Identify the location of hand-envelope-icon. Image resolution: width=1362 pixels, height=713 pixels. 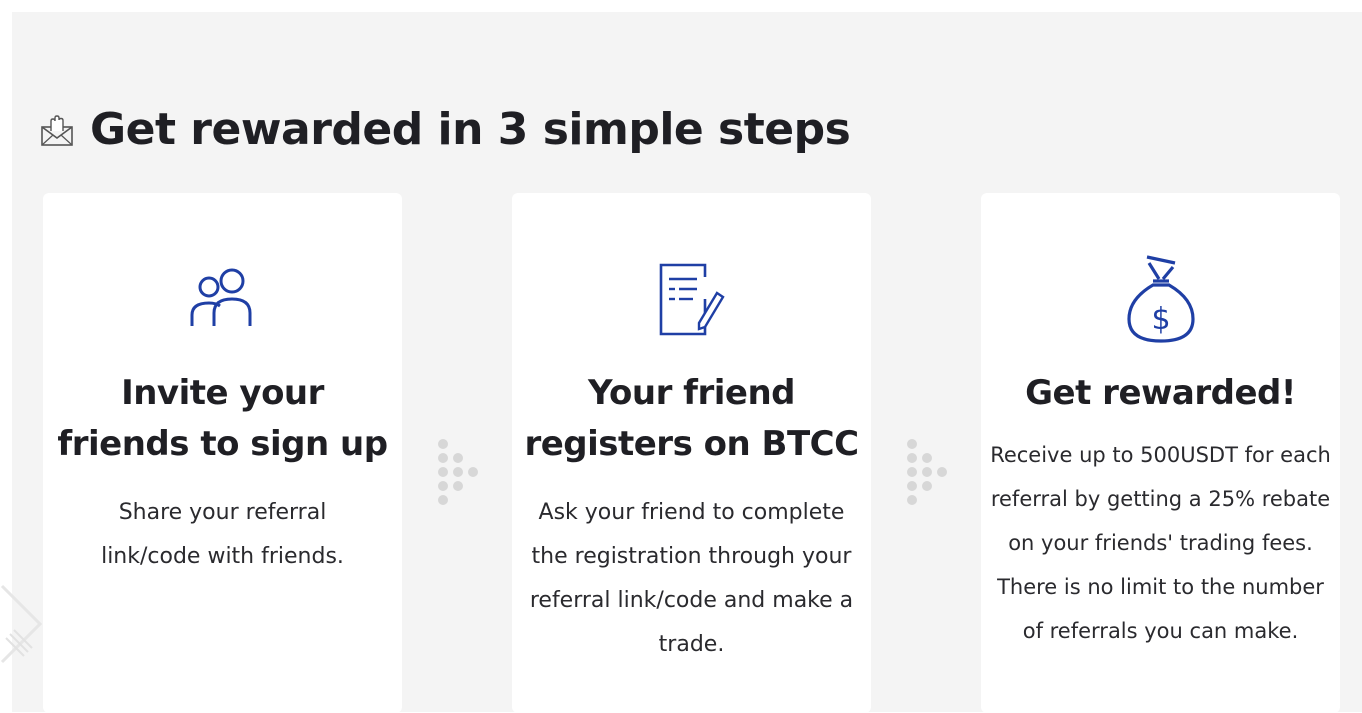
(57, 130).